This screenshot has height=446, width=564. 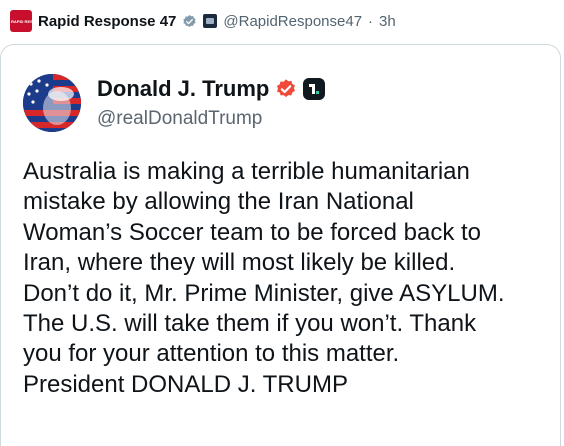 I want to click on avatar-logo-text: RAPID RESPONSE, so click(x=21, y=21).